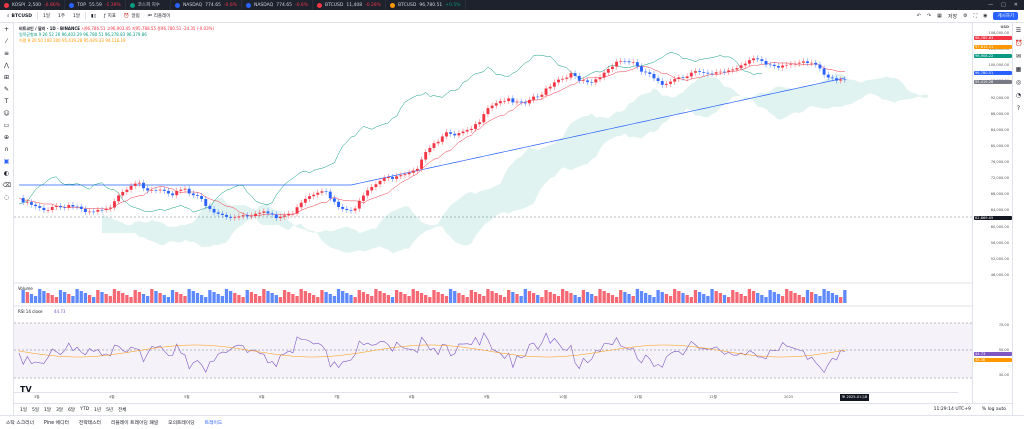  I want to click on pattern-icon: ⋀, so click(7, 66).